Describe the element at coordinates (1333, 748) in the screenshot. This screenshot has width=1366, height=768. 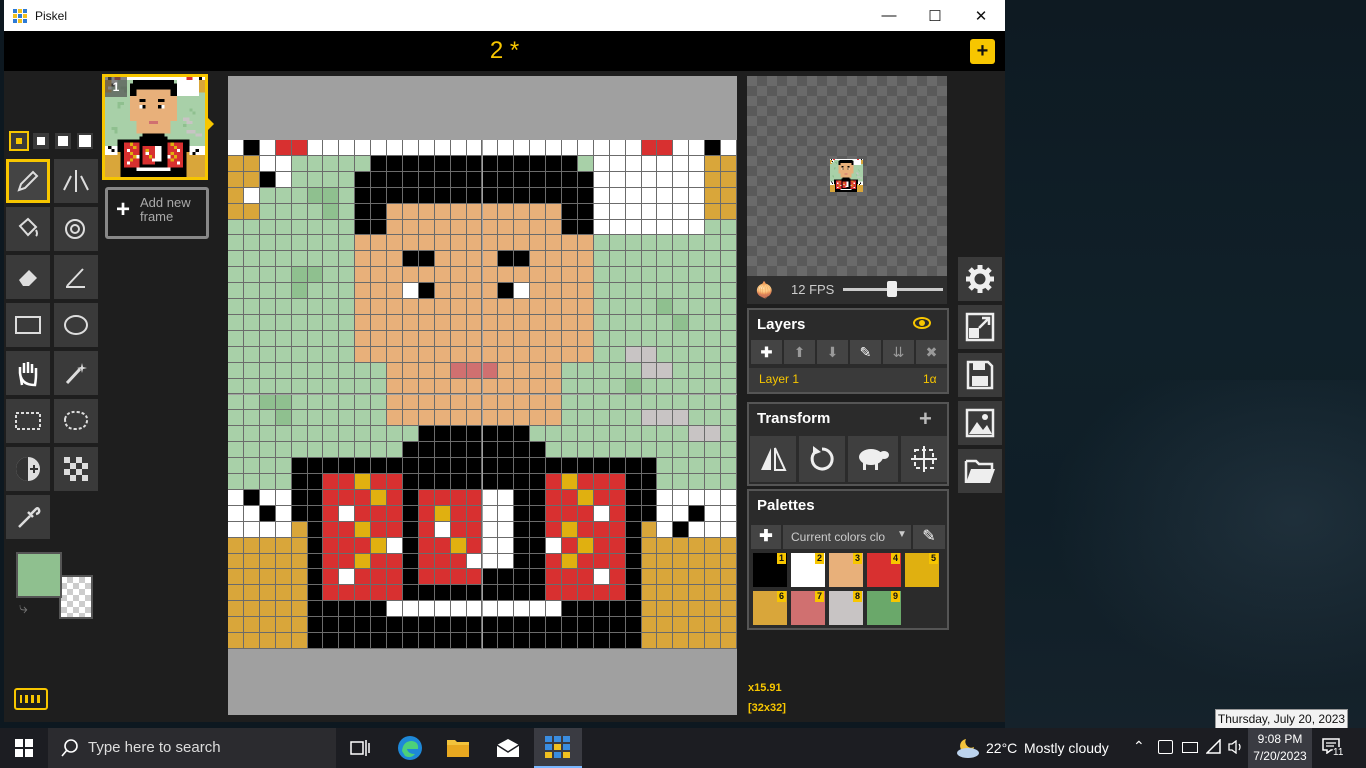
I see `notification-center-button: 11` at that location.